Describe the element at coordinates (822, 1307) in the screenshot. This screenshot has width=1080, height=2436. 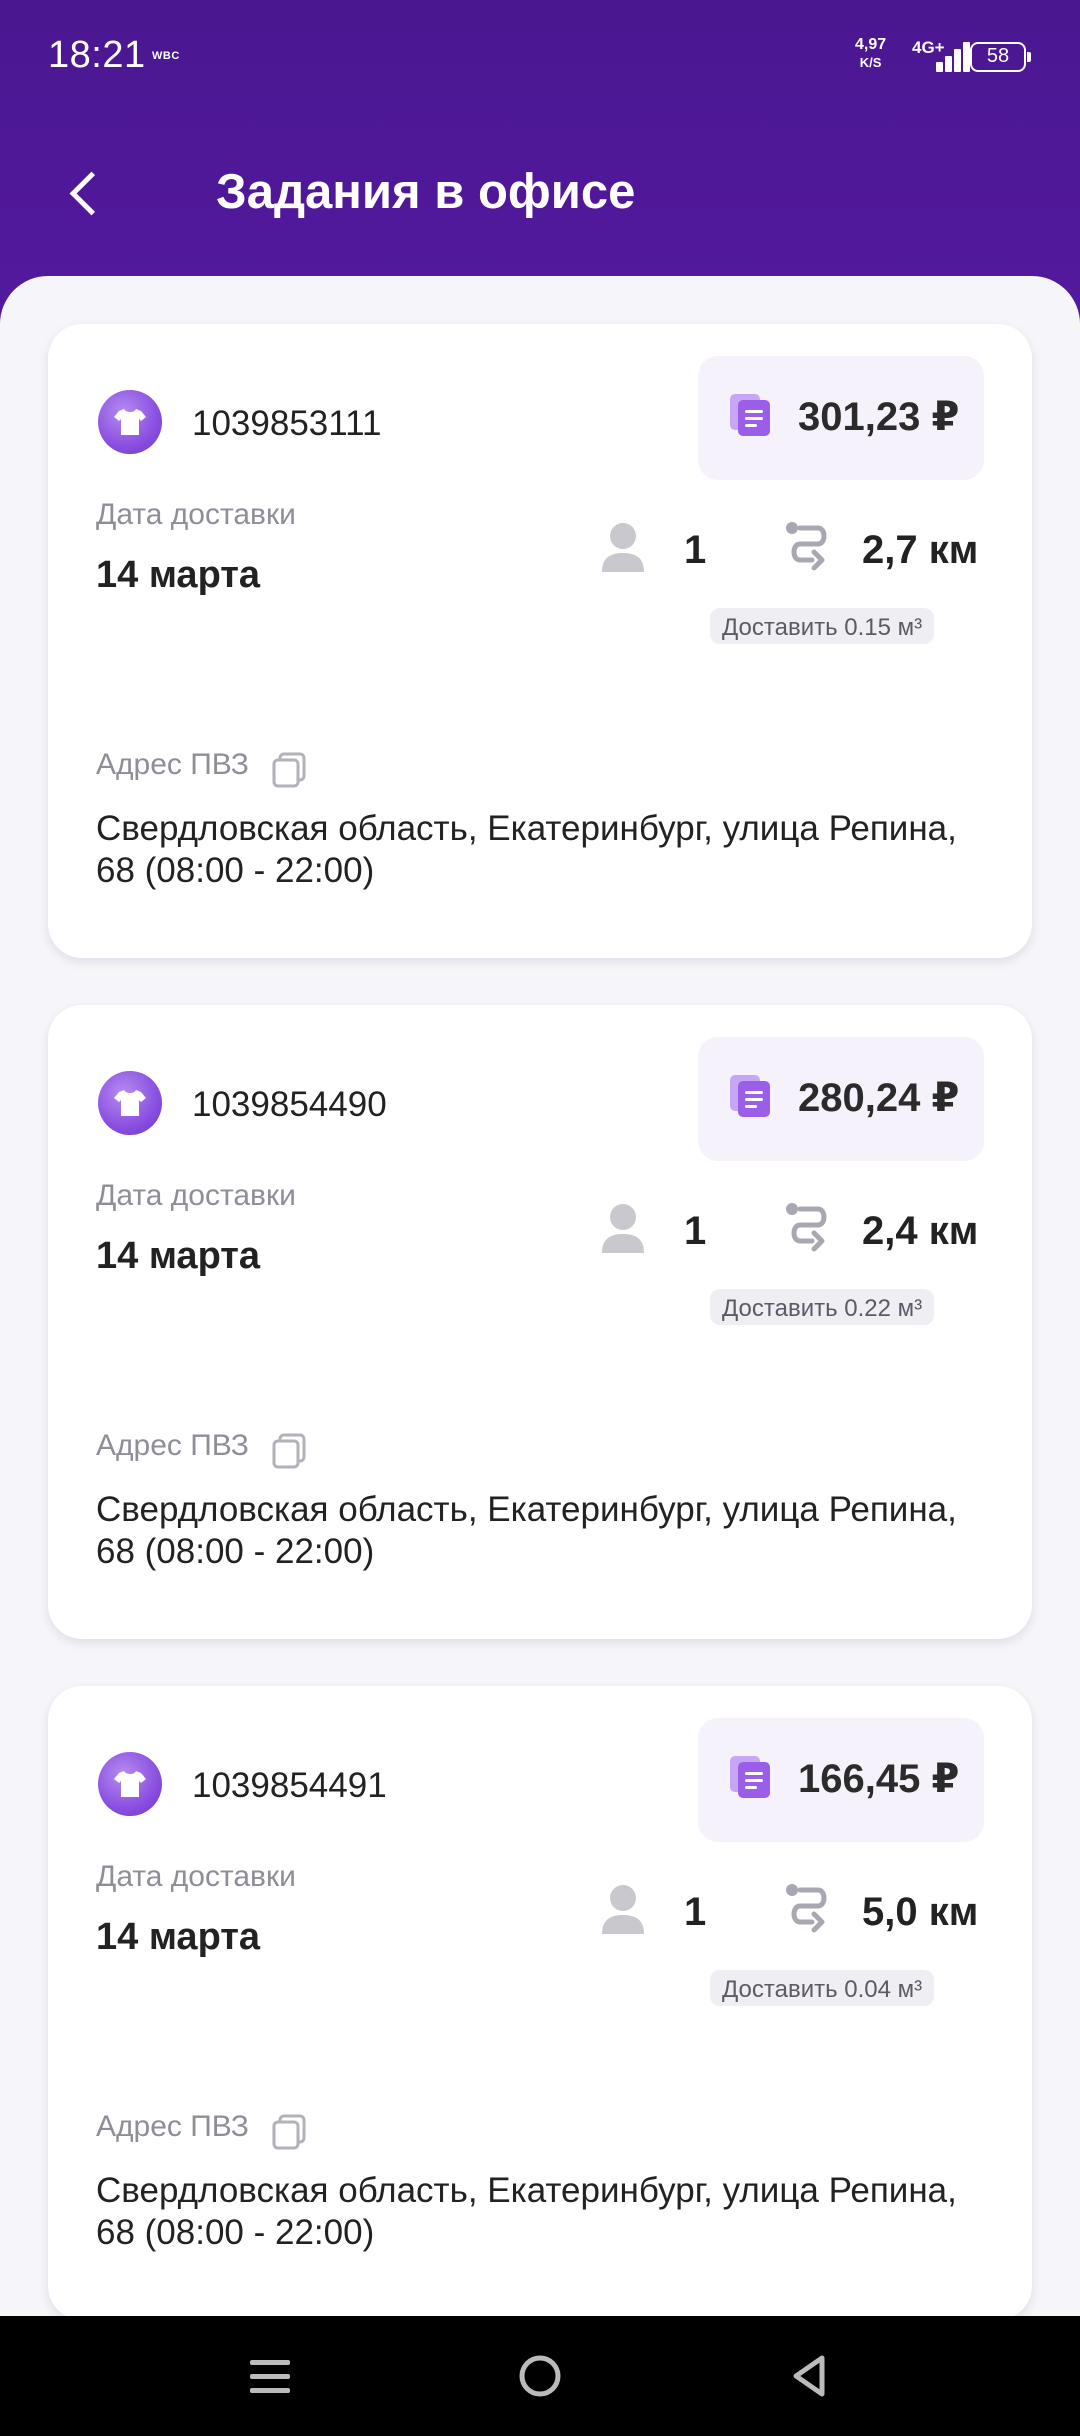
I see `volume-badge: Доставить 0.22 м³` at that location.